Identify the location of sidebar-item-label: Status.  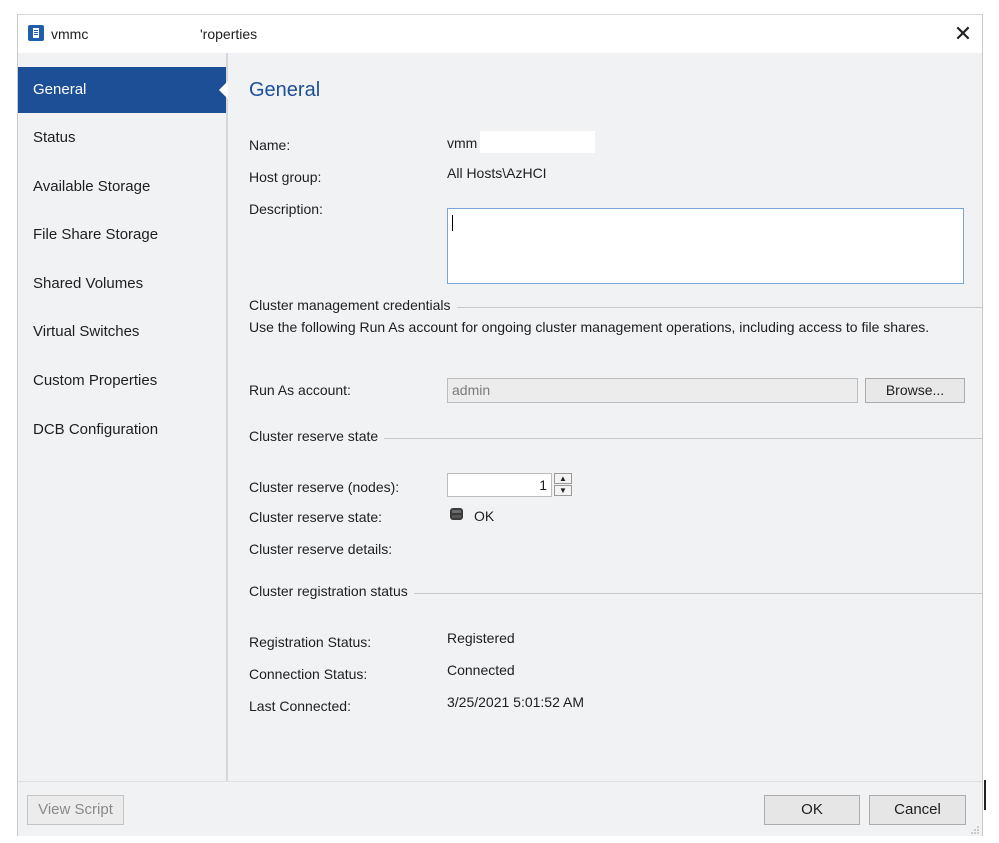
(54, 137).